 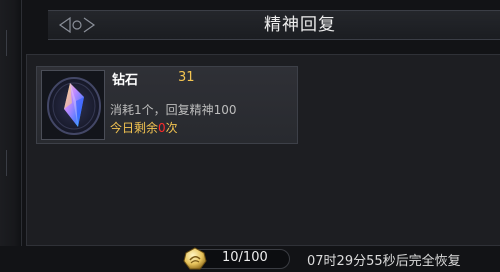 What do you see at coordinates (11, 163) in the screenshot?
I see `frame-notch` at bounding box center [11, 163].